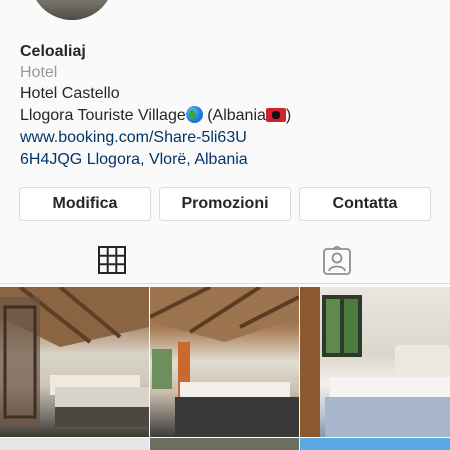 The image size is (450, 450). Describe the element at coordinates (85, 204) in the screenshot. I see `edit-profile-button: Modifica` at that location.